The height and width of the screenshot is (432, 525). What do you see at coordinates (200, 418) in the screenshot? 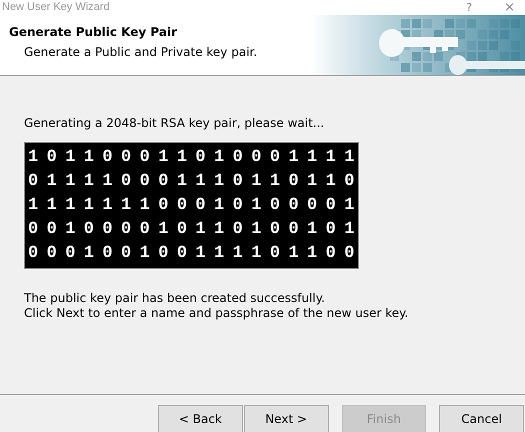
I see `wizard-button: < Back` at bounding box center [200, 418].